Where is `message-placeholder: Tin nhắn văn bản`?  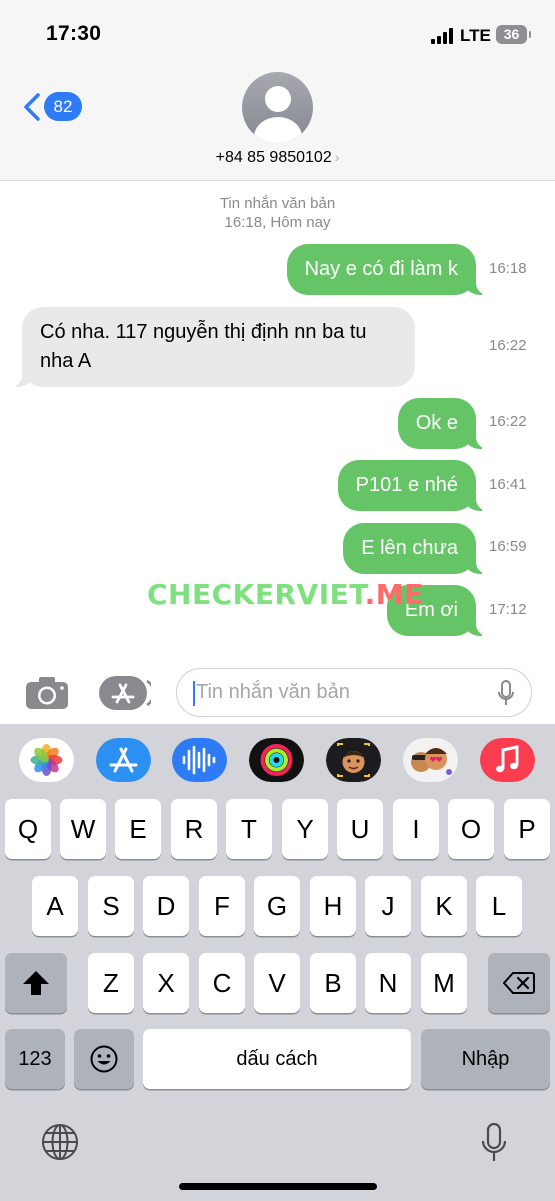 message-placeholder: Tin nhắn văn bản is located at coordinates (273, 692).